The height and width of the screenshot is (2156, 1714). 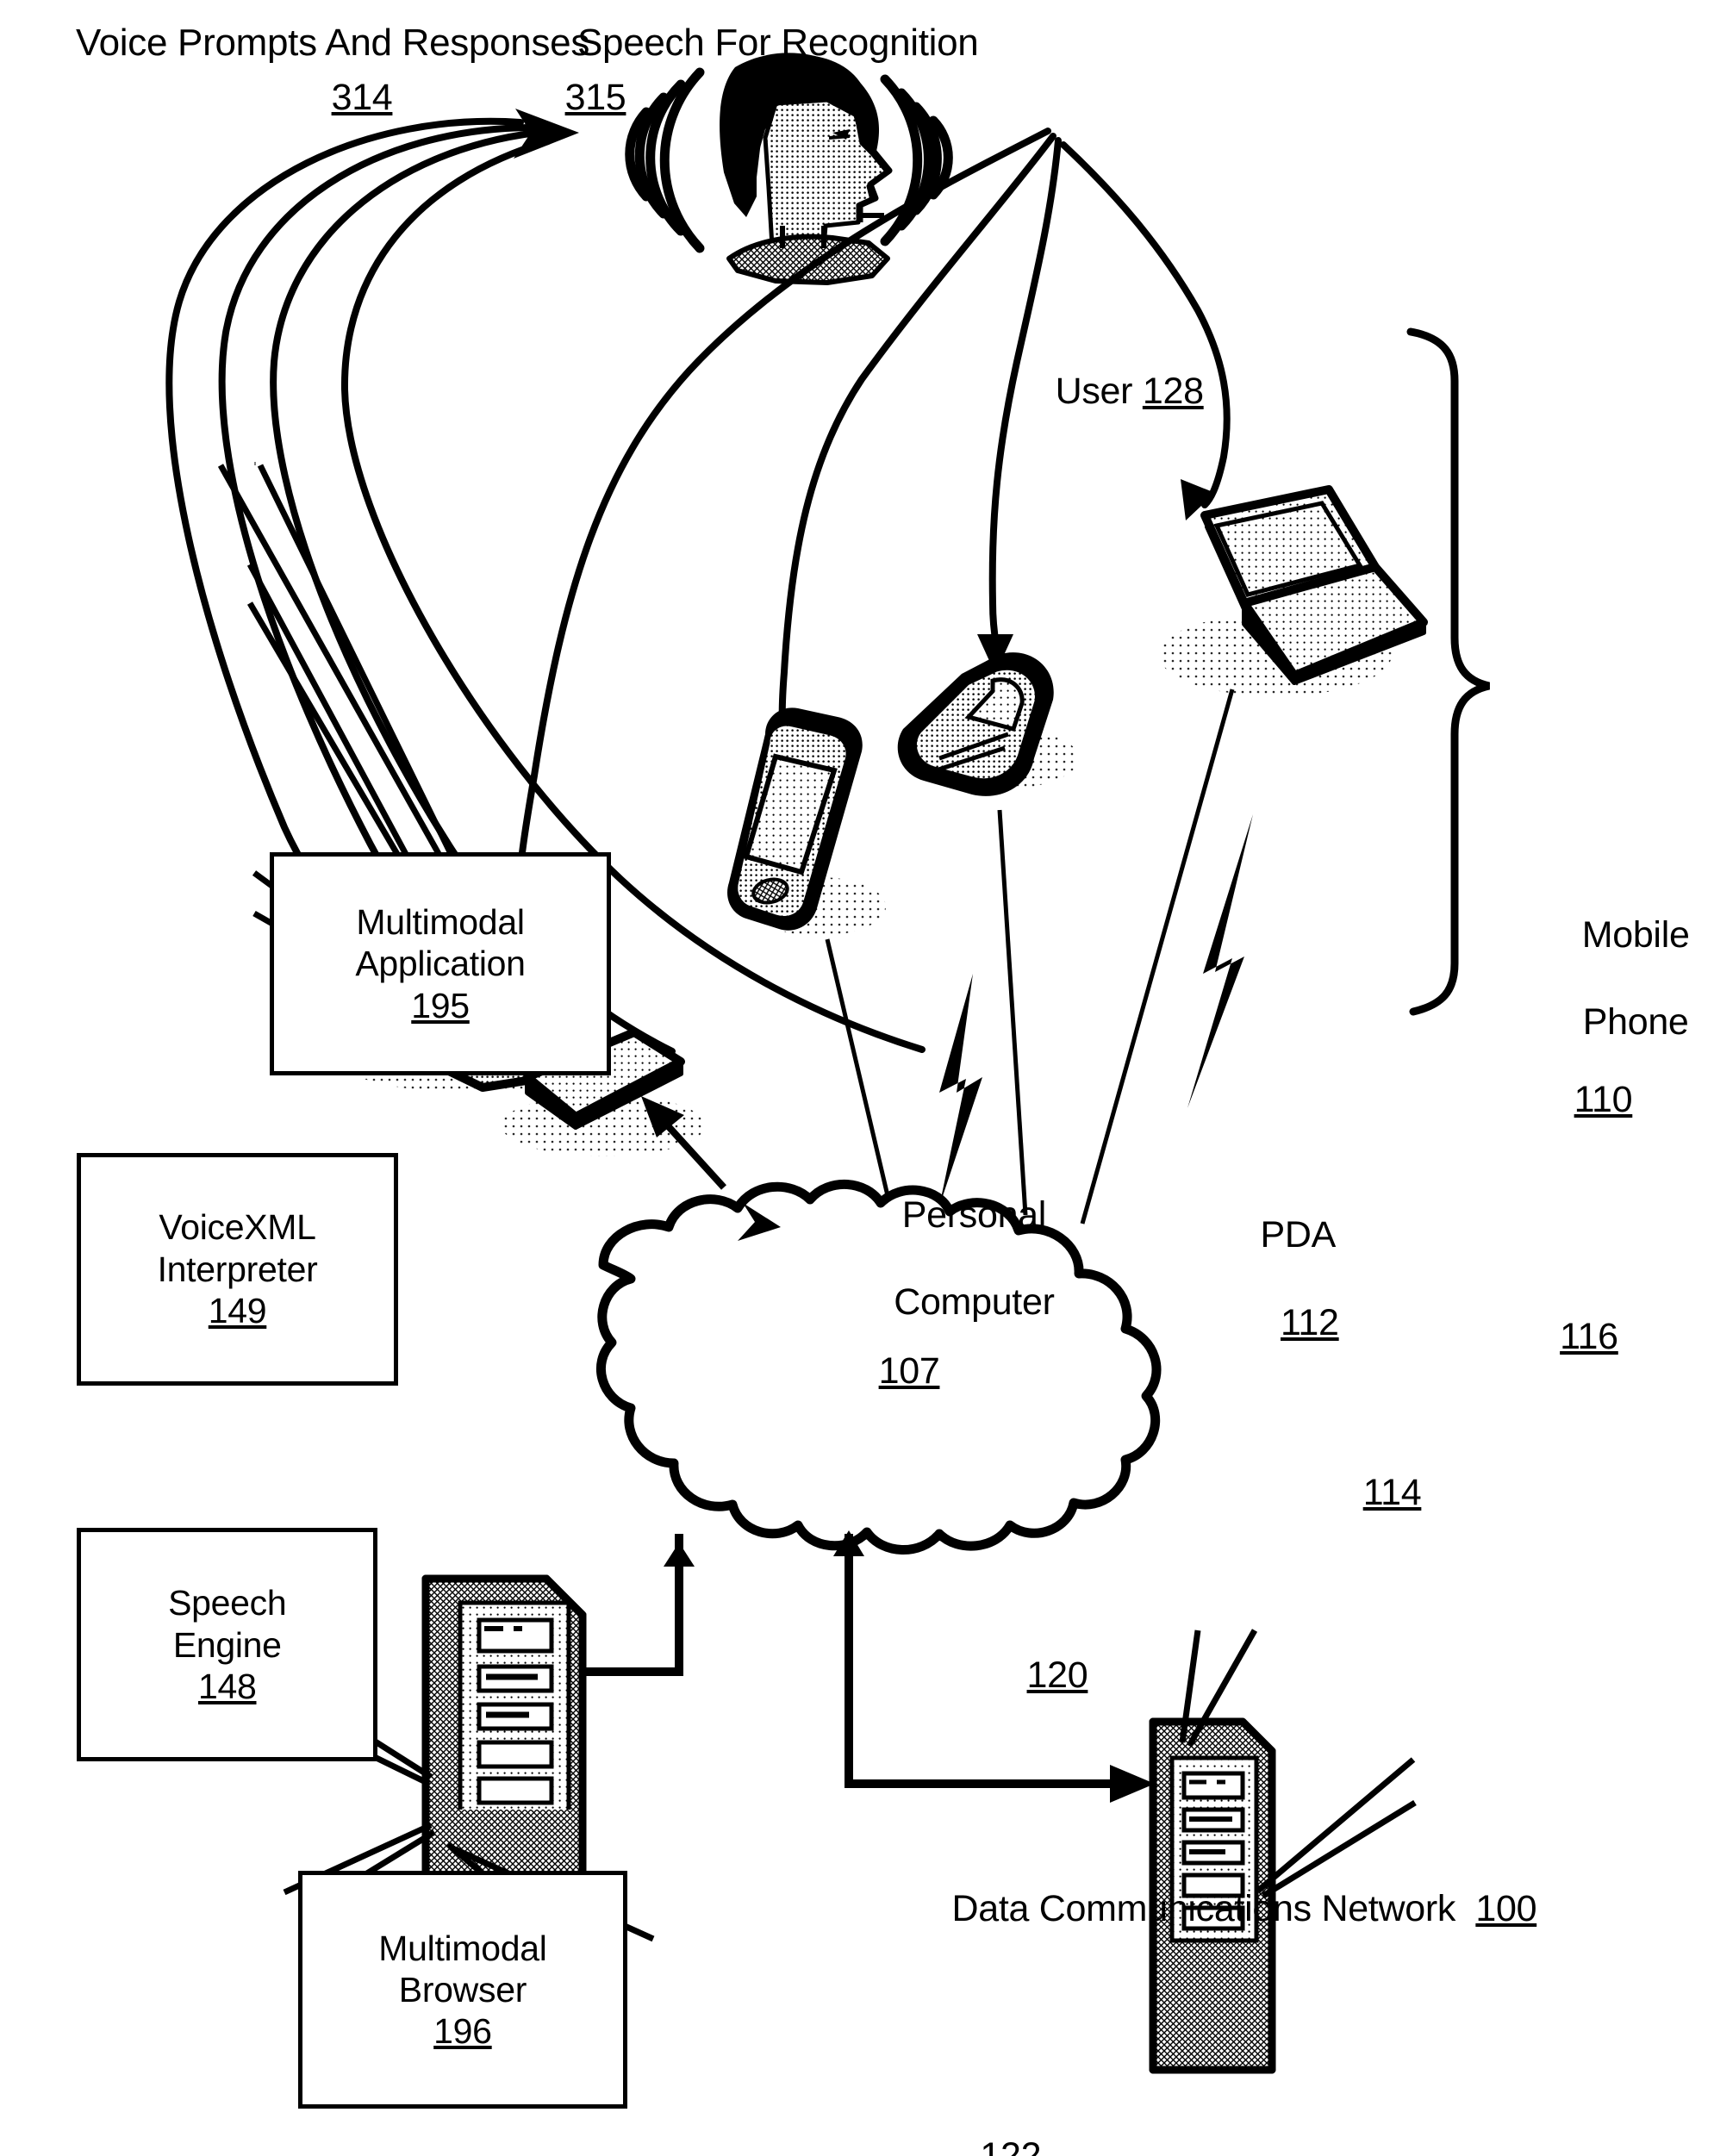 What do you see at coordinates (974, 1214) in the screenshot?
I see `personal-computer-label-line1: Personal` at bounding box center [974, 1214].